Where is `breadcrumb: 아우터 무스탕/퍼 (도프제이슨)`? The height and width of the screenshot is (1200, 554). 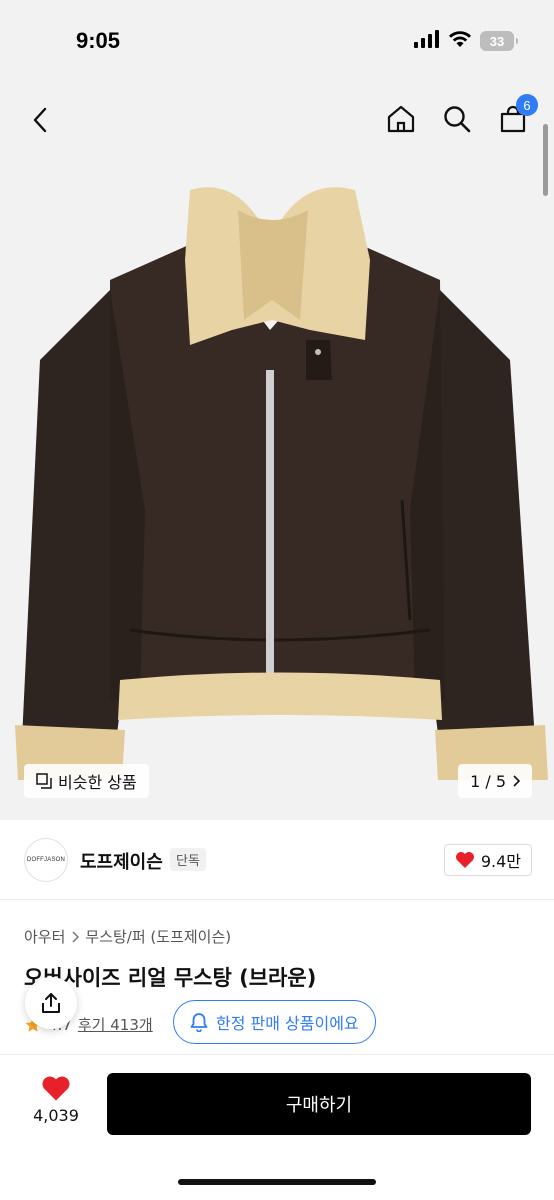
breadcrumb: 아우터 무스탕/퍼 (도프제이슨) is located at coordinates (127, 936).